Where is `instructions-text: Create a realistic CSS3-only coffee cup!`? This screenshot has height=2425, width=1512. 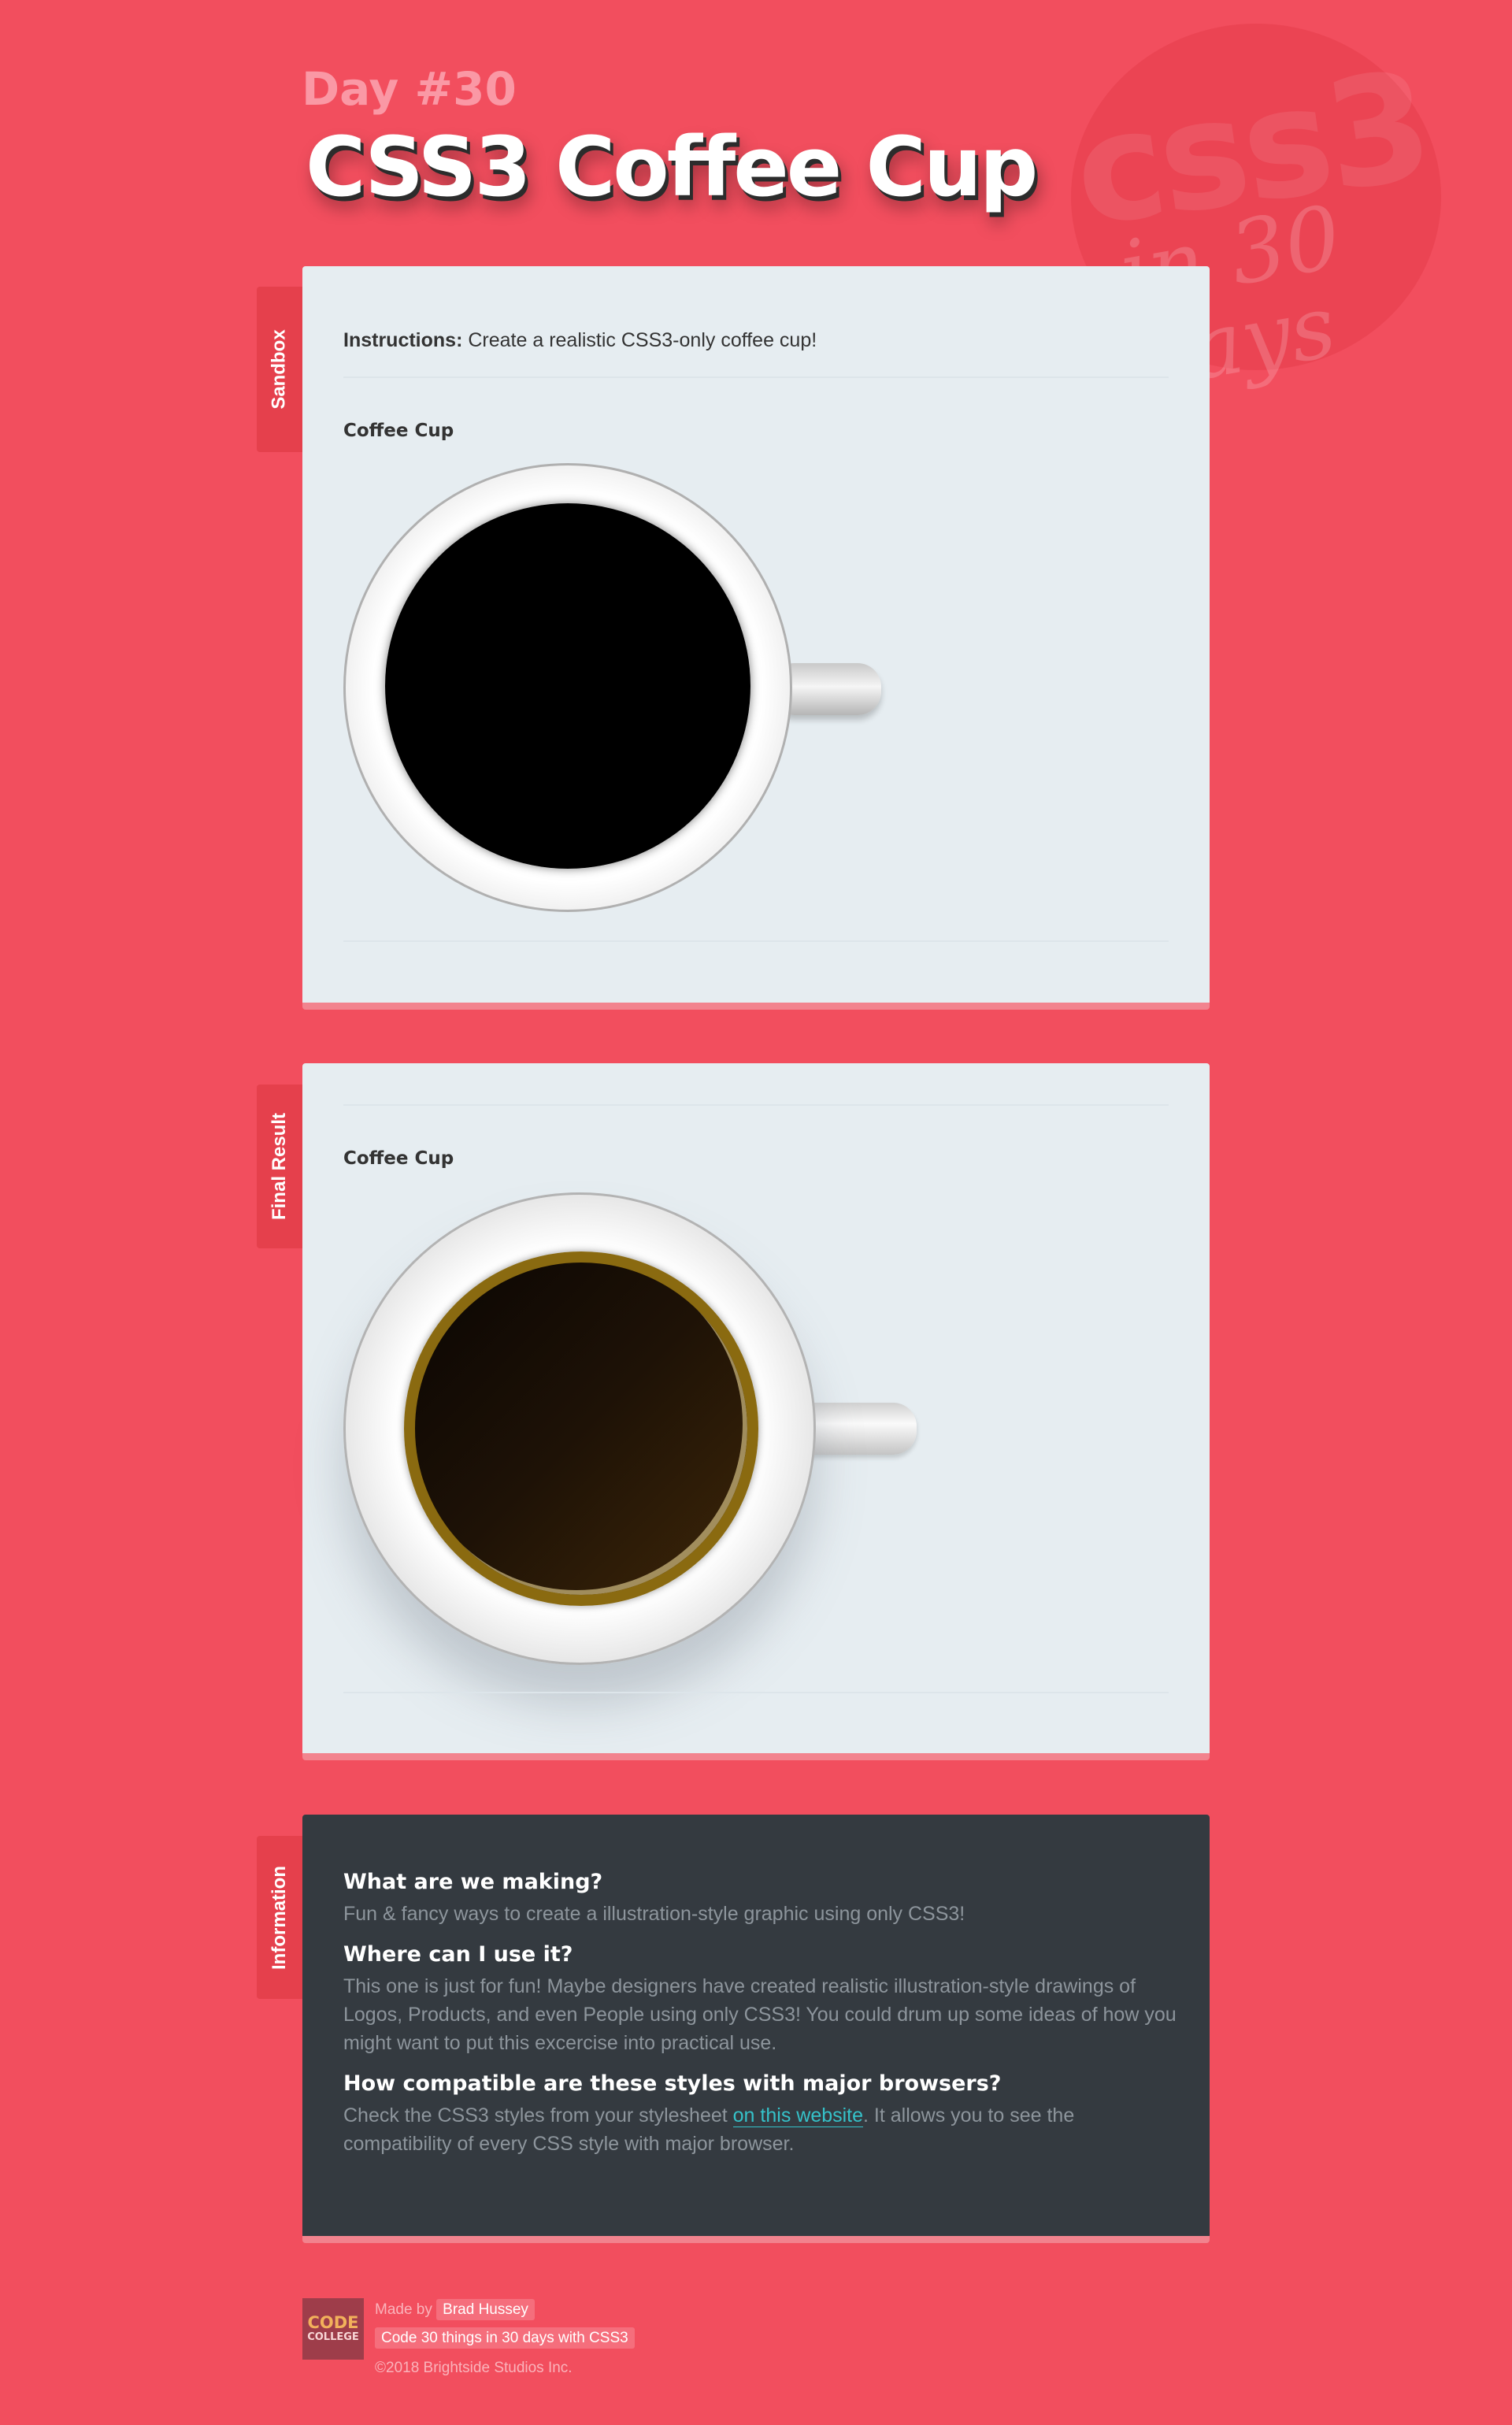 instructions-text: Create a realistic CSS3-only coffee cup! is located at coordinates (642, 340).